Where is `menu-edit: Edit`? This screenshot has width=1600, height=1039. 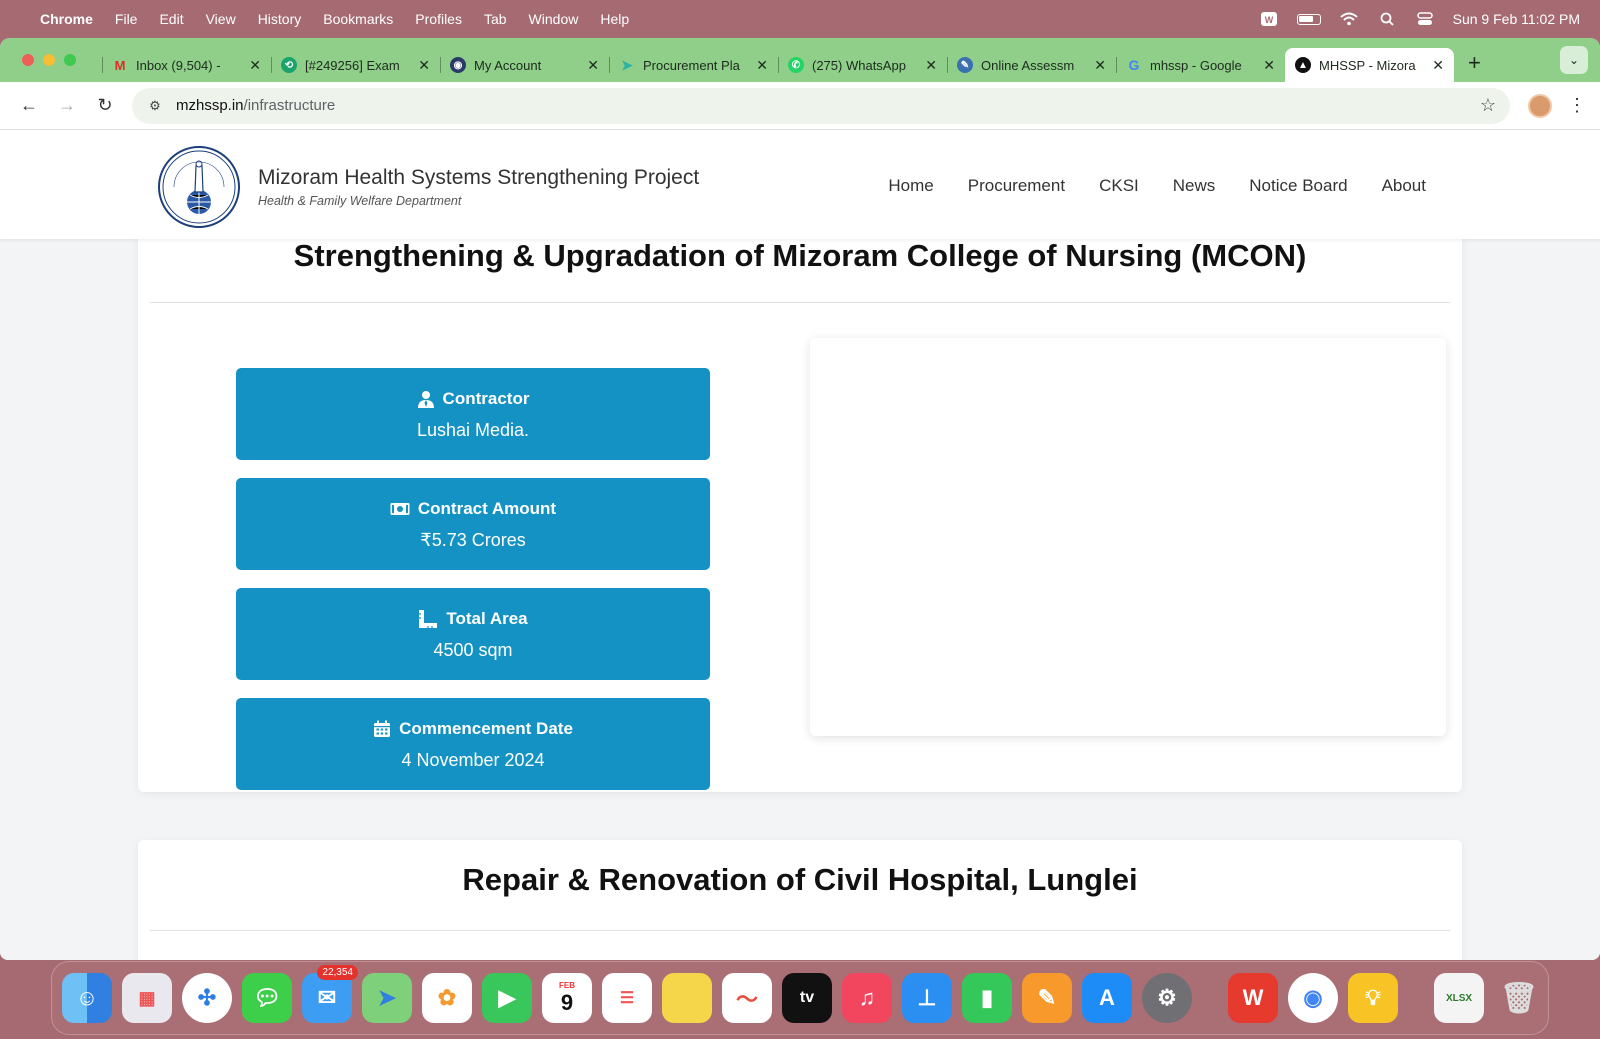
menu-edit: Edit is located at coordinates (171, 19).